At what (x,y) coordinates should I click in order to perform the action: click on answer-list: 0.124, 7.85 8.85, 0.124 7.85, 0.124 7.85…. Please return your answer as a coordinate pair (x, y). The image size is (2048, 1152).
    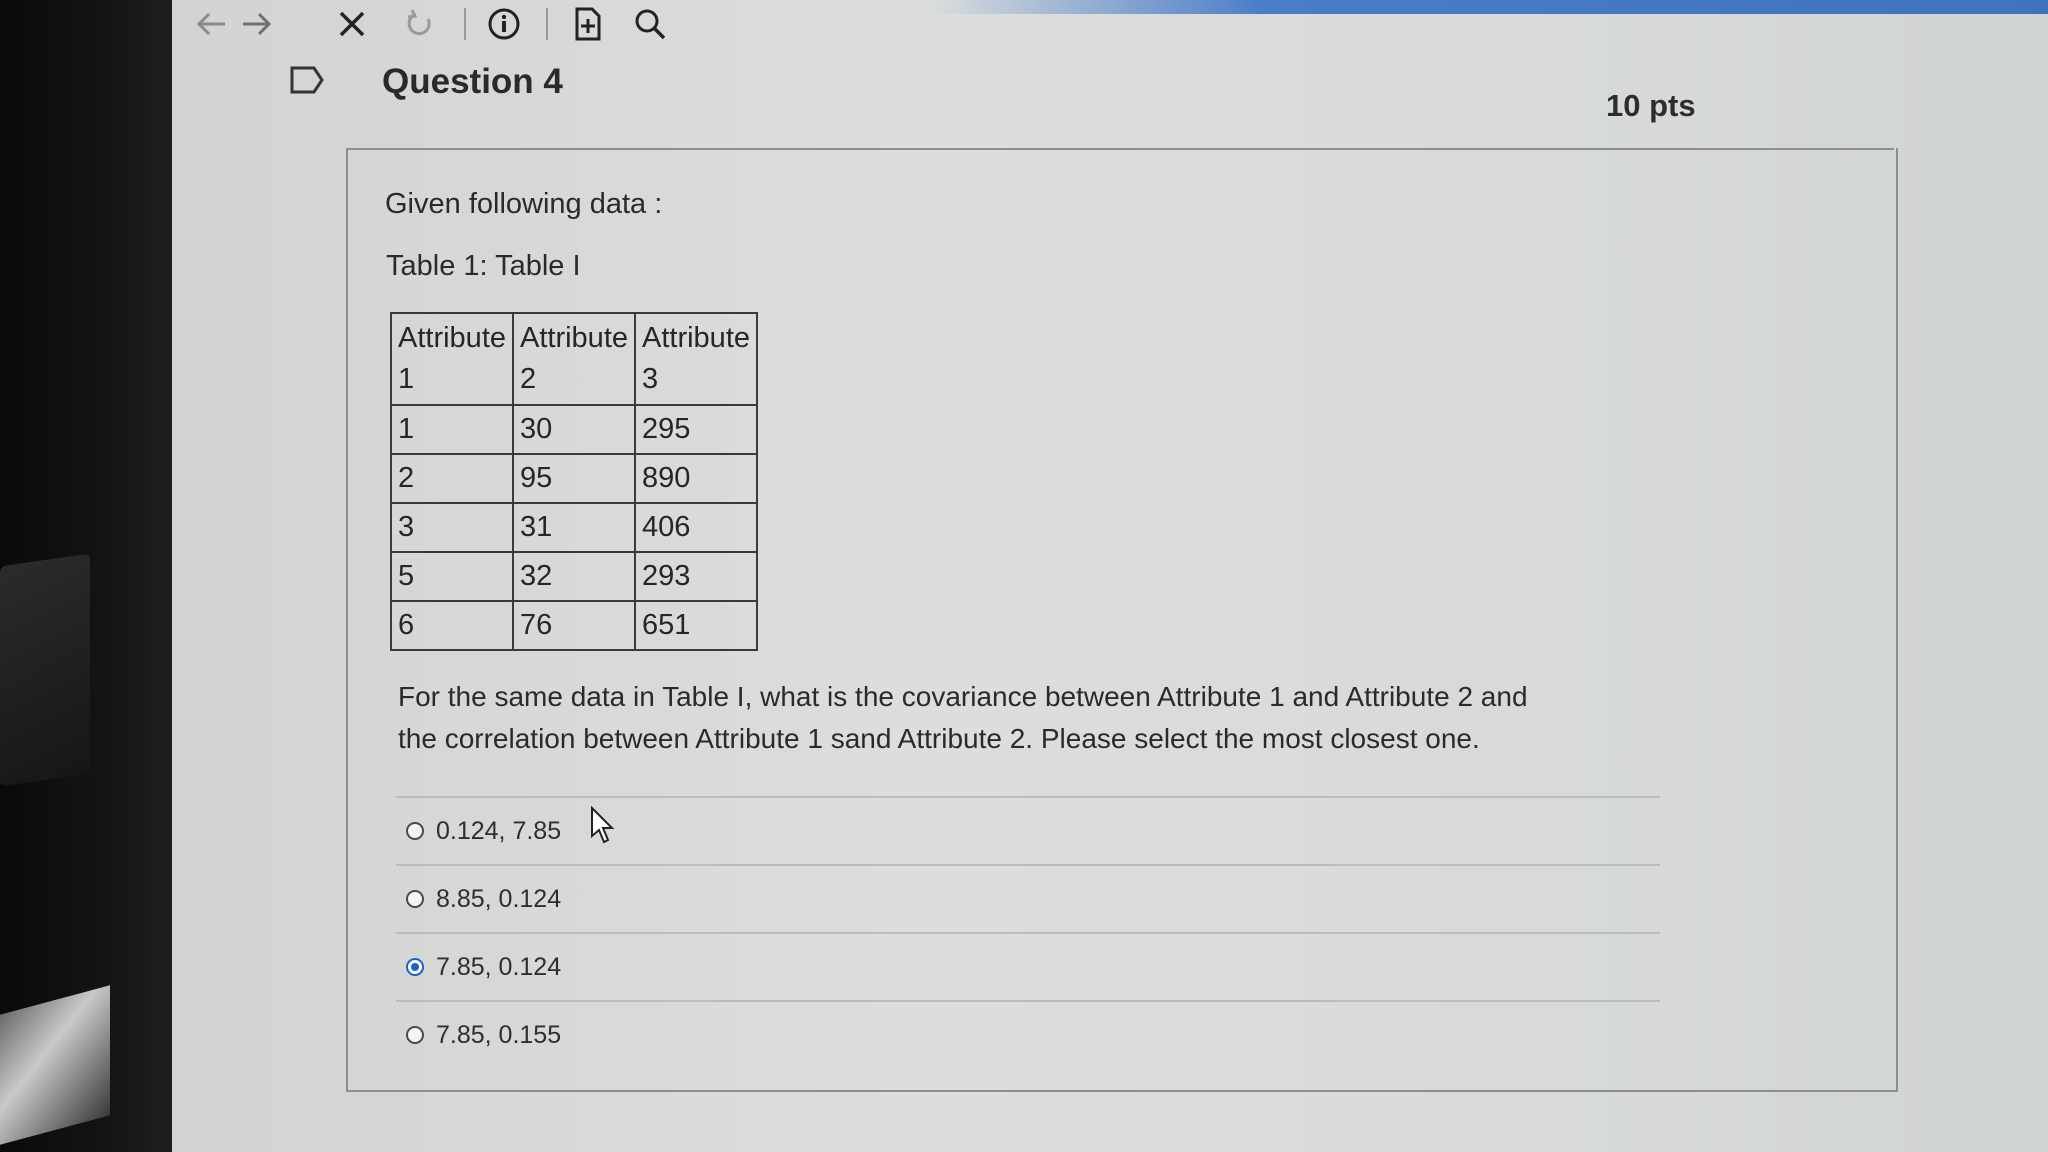
    Looking at the image, I should click on (1028, 932).